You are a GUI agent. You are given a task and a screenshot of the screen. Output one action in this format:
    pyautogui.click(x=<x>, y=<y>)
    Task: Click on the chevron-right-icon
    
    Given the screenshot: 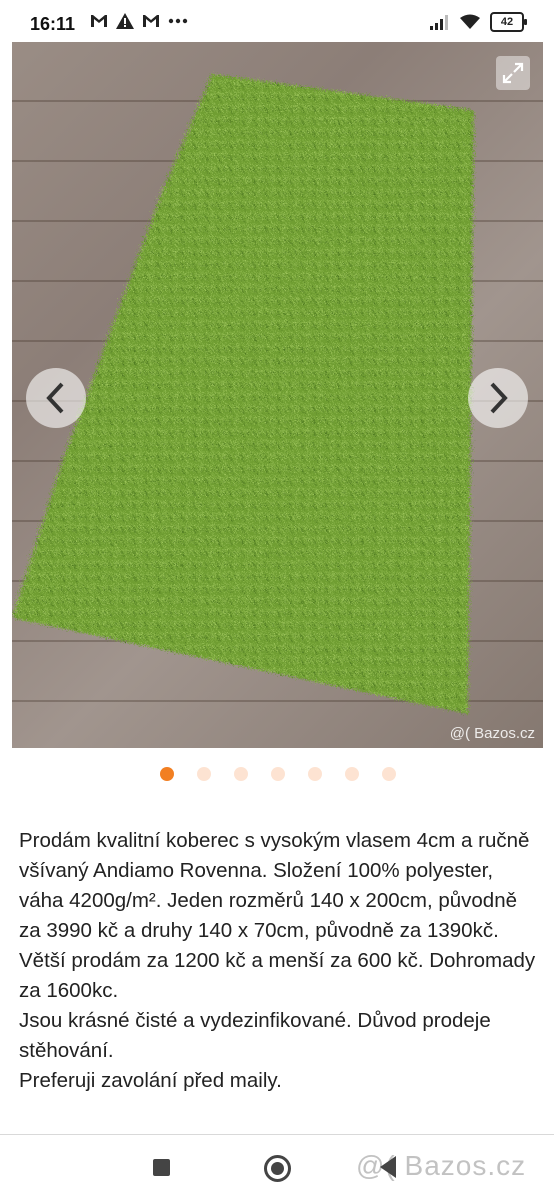 What is the action you would take?
    pyautogui.click(x=499, y=398)
    